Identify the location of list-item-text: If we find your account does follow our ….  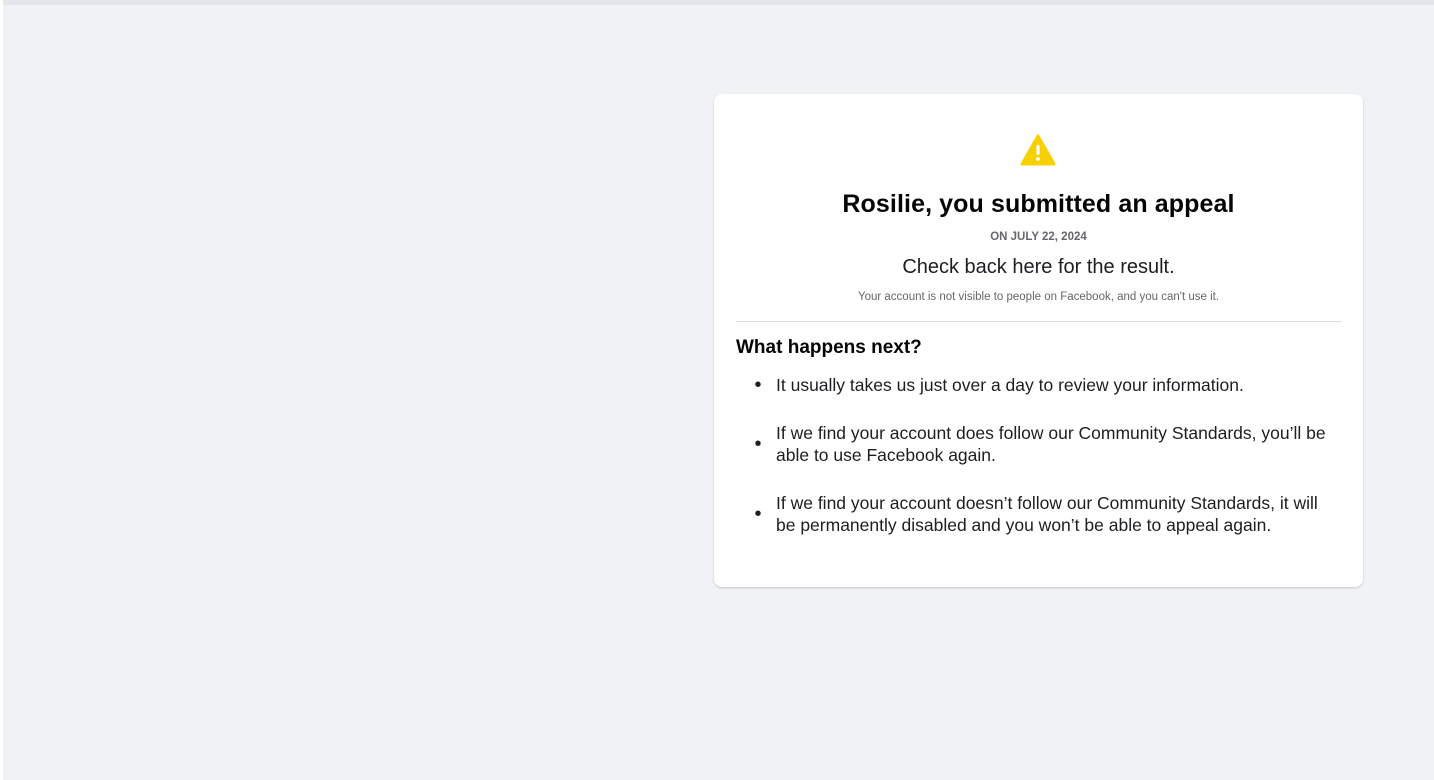
(1051, 444).